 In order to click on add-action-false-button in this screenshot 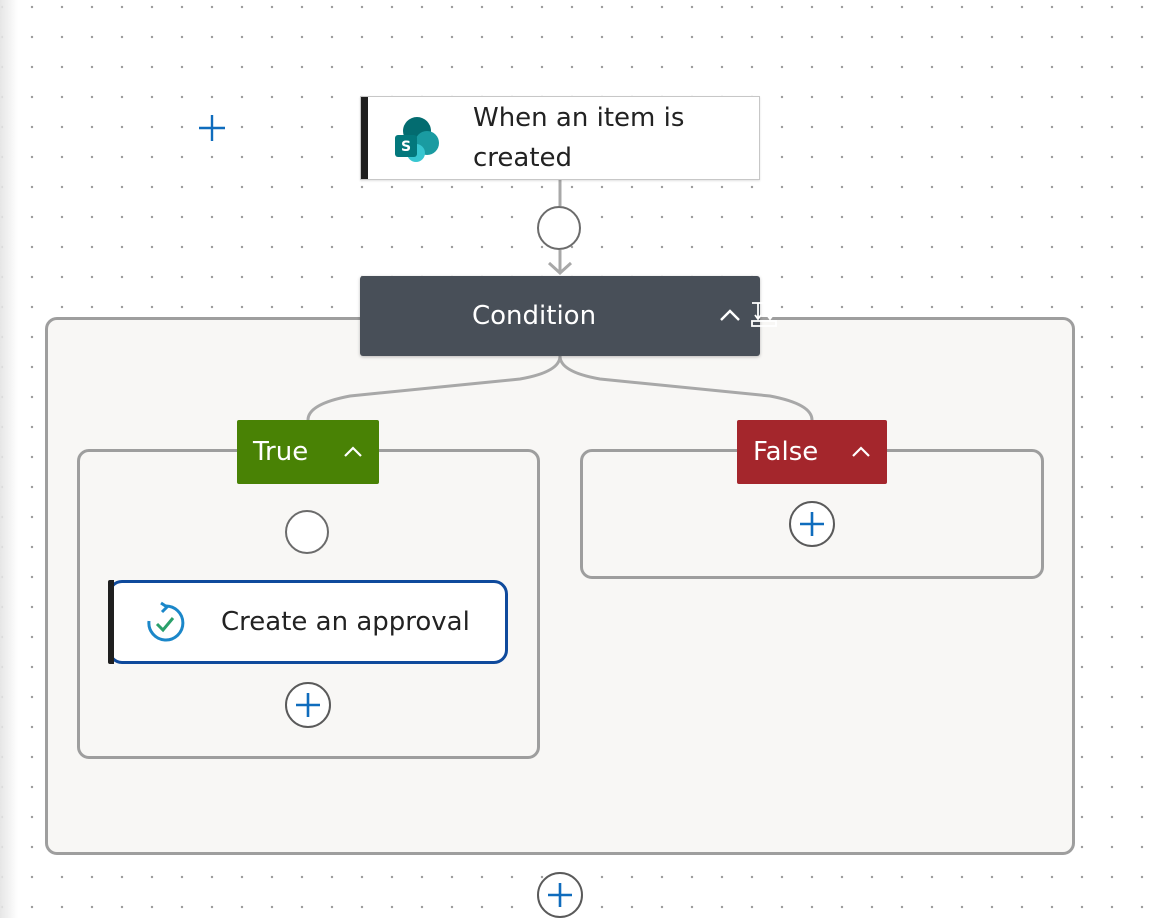, I will do `click(812, 524)`.